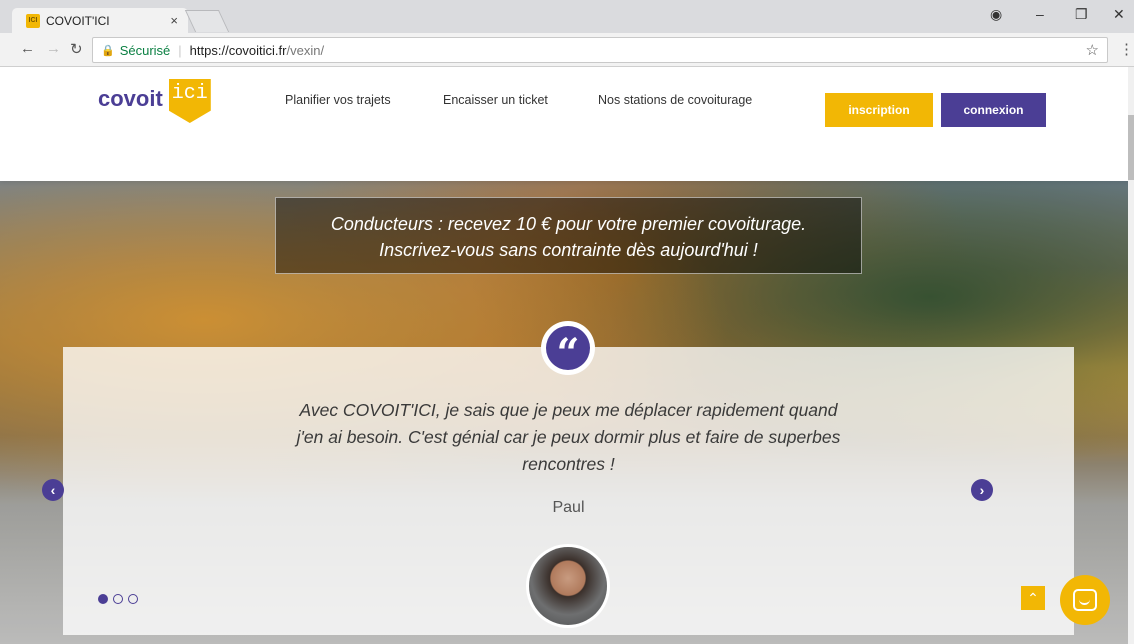  I want to click on forward-icon: →, so click(53, 48).